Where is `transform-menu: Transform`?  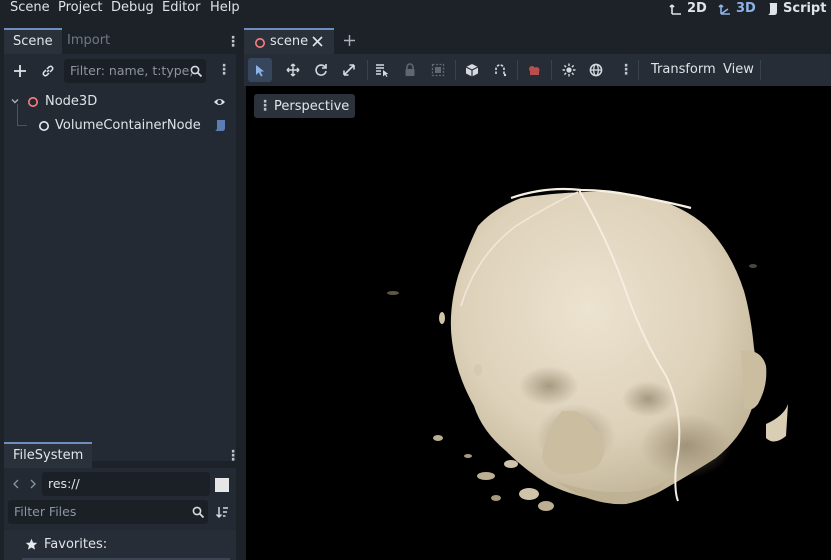 transform-menu: Transform is located at coordinates (683, 70).